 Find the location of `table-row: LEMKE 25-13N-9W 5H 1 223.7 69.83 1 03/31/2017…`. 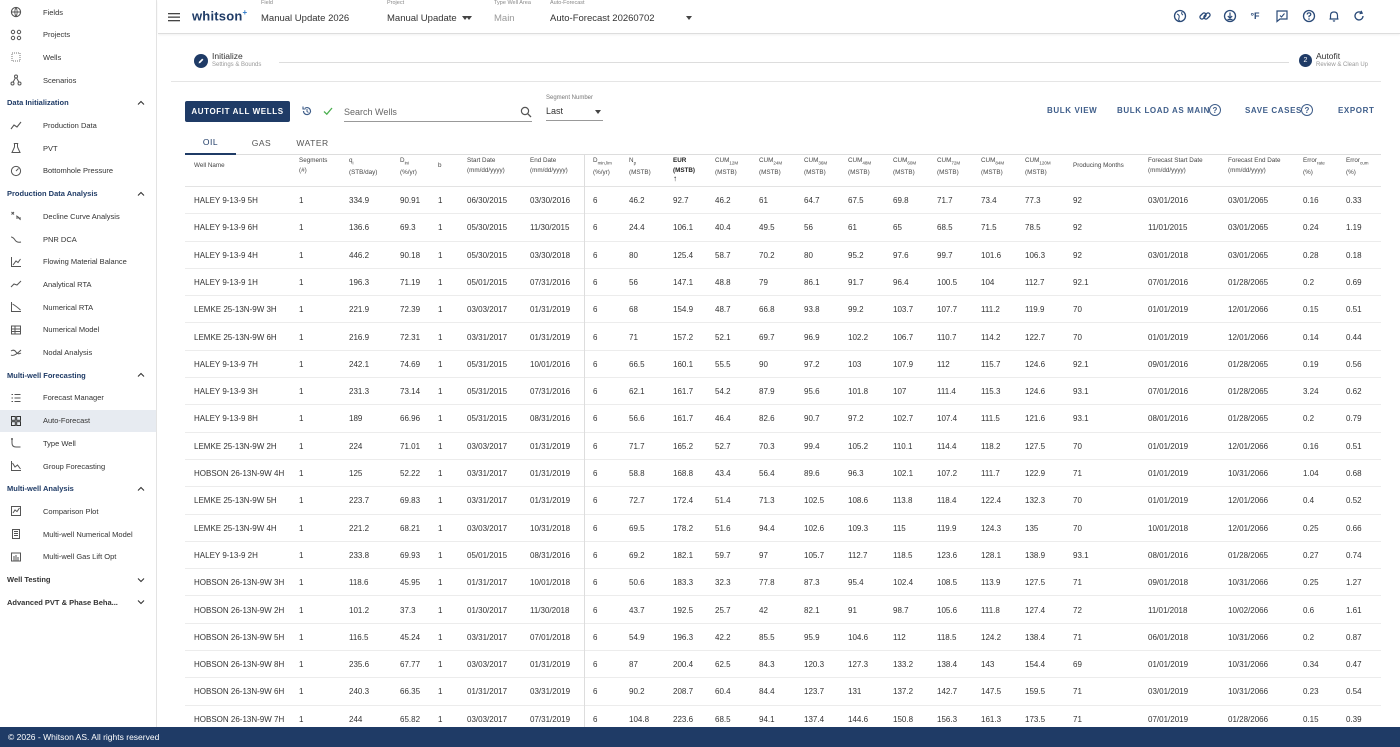

table-row: LEMKE 25-13N-9W 5H 1 223.7 69.83 1 03/31/2017… is located at coordinates (783, 501).